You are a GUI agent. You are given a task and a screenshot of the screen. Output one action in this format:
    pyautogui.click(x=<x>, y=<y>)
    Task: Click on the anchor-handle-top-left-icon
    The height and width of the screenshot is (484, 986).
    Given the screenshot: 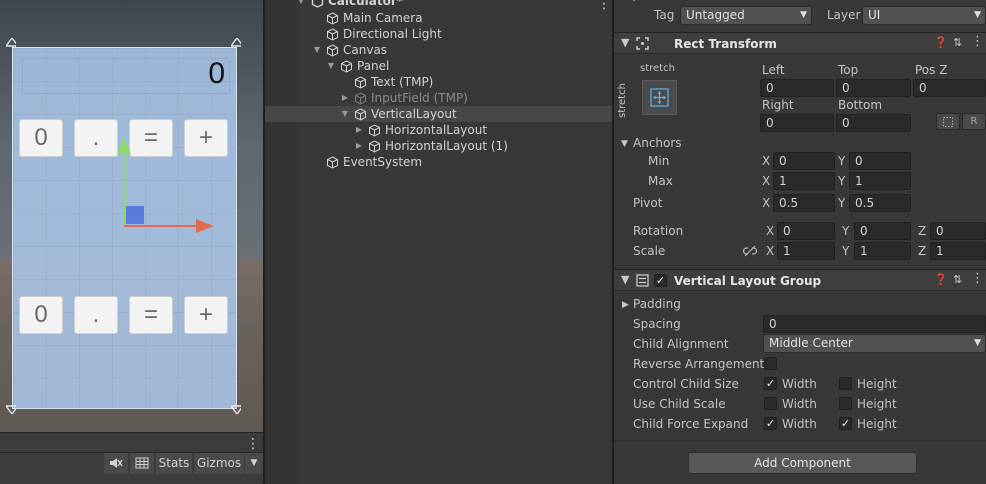 What is the action you would take?
    pyautogui.click(x=11, y=43)
    